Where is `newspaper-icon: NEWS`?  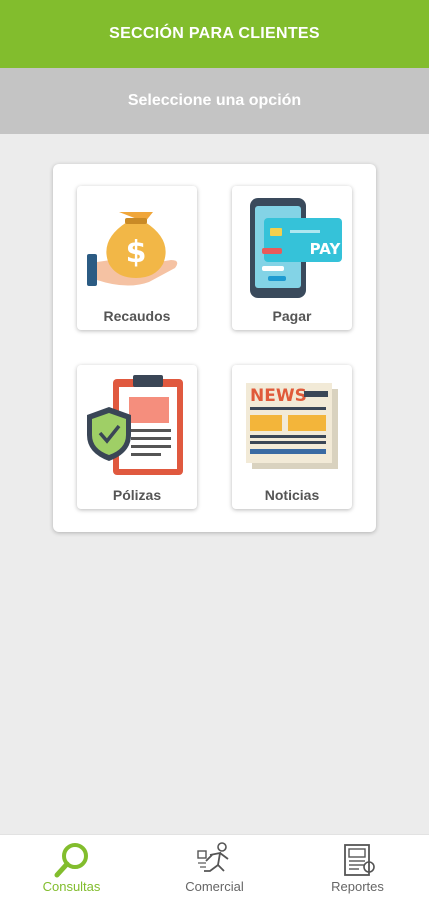
newspaper-icon: NEWS is located at coordinates (292, 426).